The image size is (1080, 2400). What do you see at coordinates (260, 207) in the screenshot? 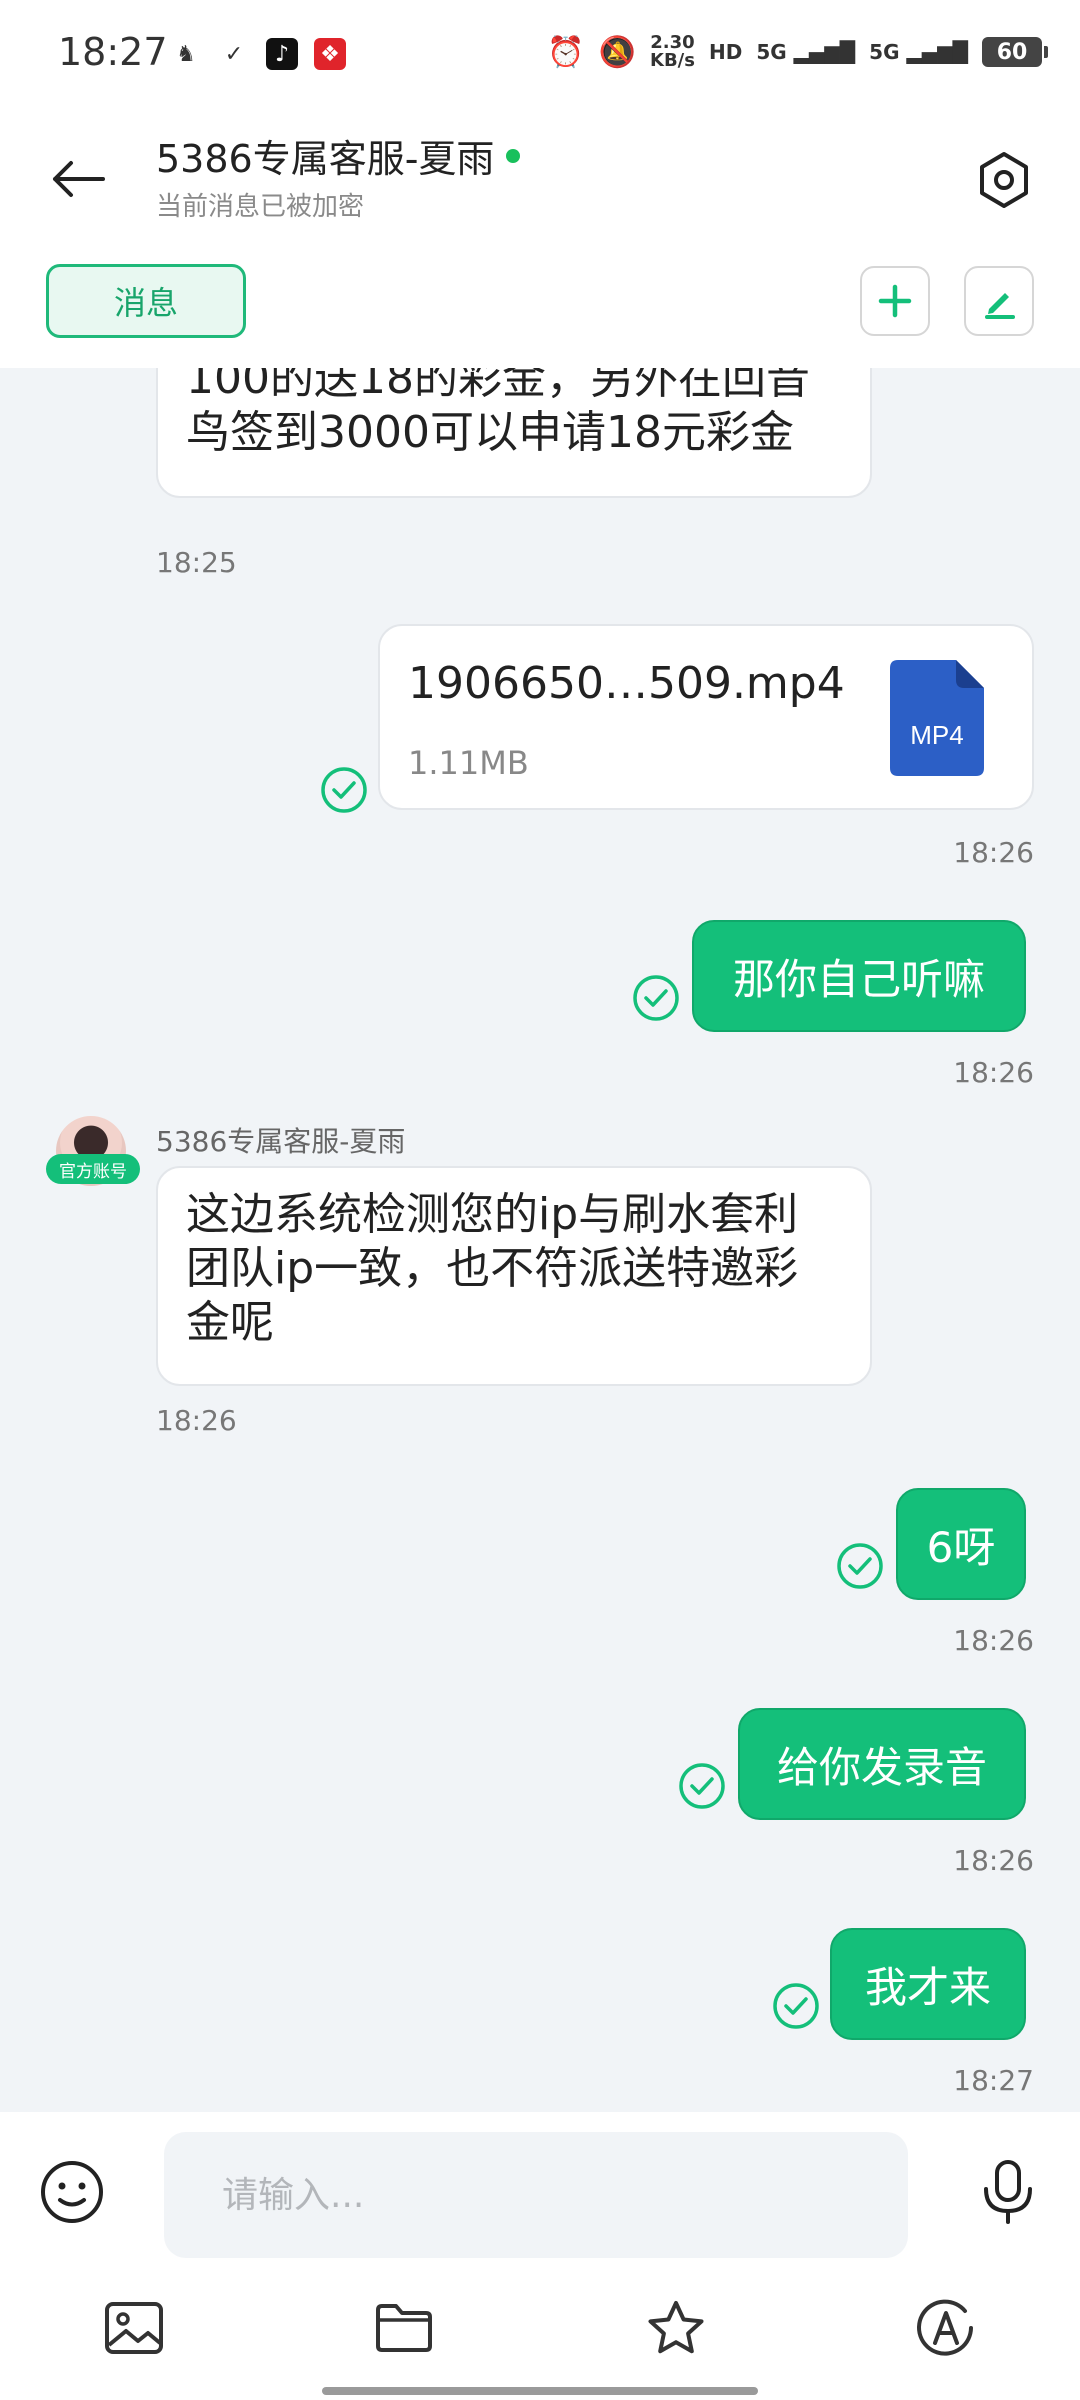
I see `encryption-notice: 当前消息已被加密` at bounding box center [260, 207].